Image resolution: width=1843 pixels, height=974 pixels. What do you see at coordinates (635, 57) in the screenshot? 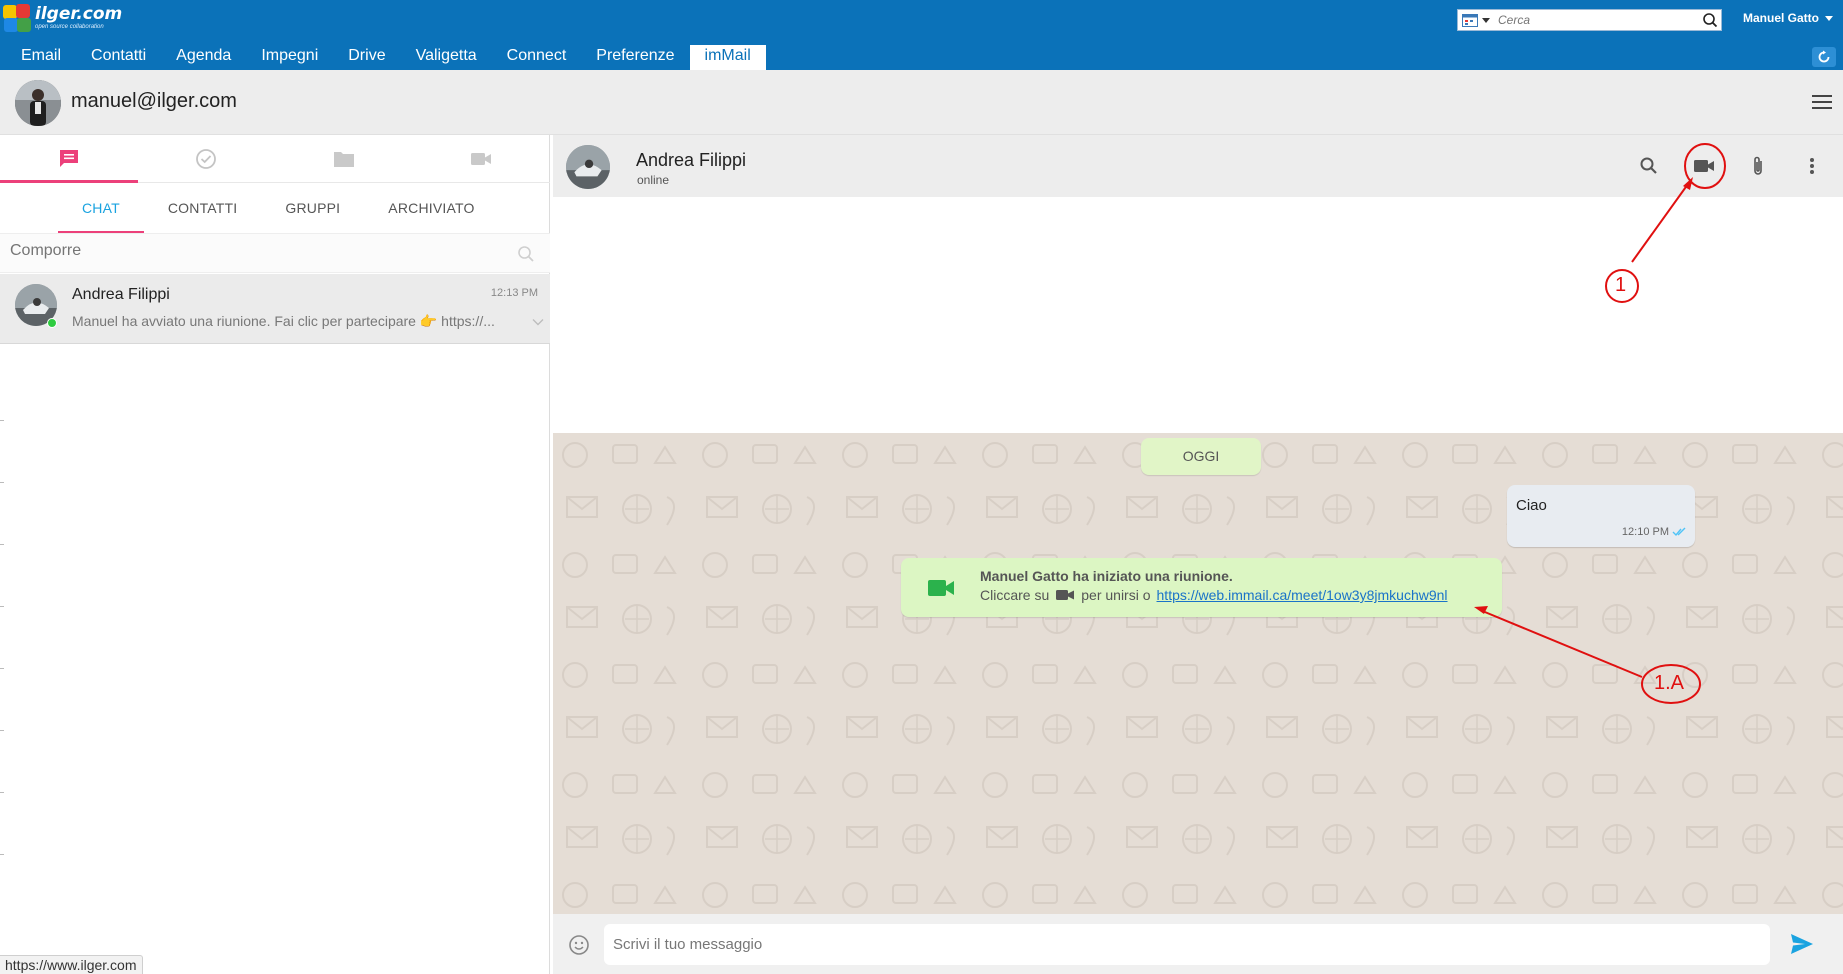
I see `nav-preferenze: Preferenze` at bounding box center [635, 57].